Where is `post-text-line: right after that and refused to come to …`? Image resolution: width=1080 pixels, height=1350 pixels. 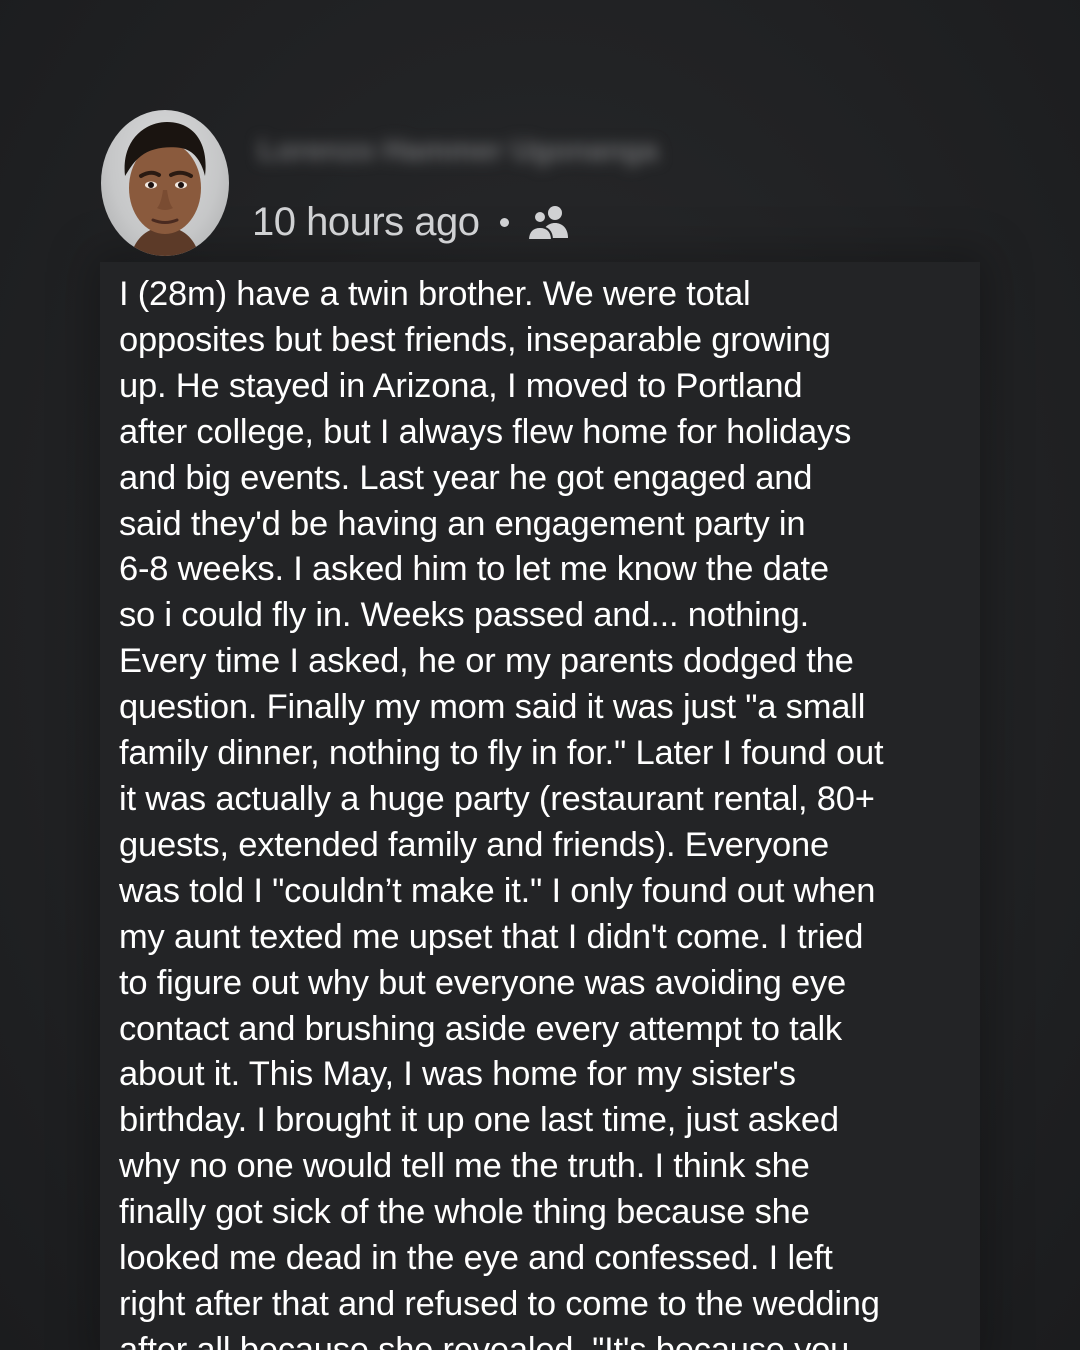
post-text-line: right after that and refused to come to … is located at coordinates (499, 1303).